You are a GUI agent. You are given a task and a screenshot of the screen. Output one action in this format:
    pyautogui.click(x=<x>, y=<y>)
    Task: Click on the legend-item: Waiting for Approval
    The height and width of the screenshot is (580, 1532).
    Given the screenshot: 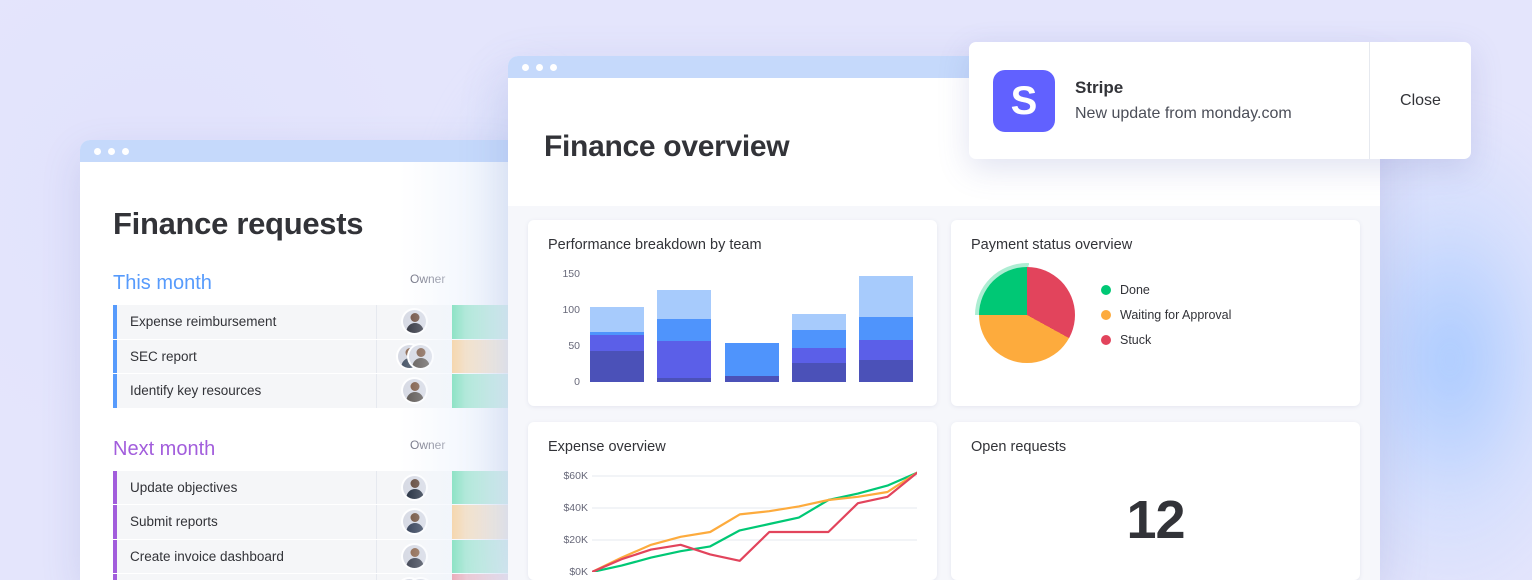 What is the action you would take?
    pyautogui.click(x=1166, y=315)
    